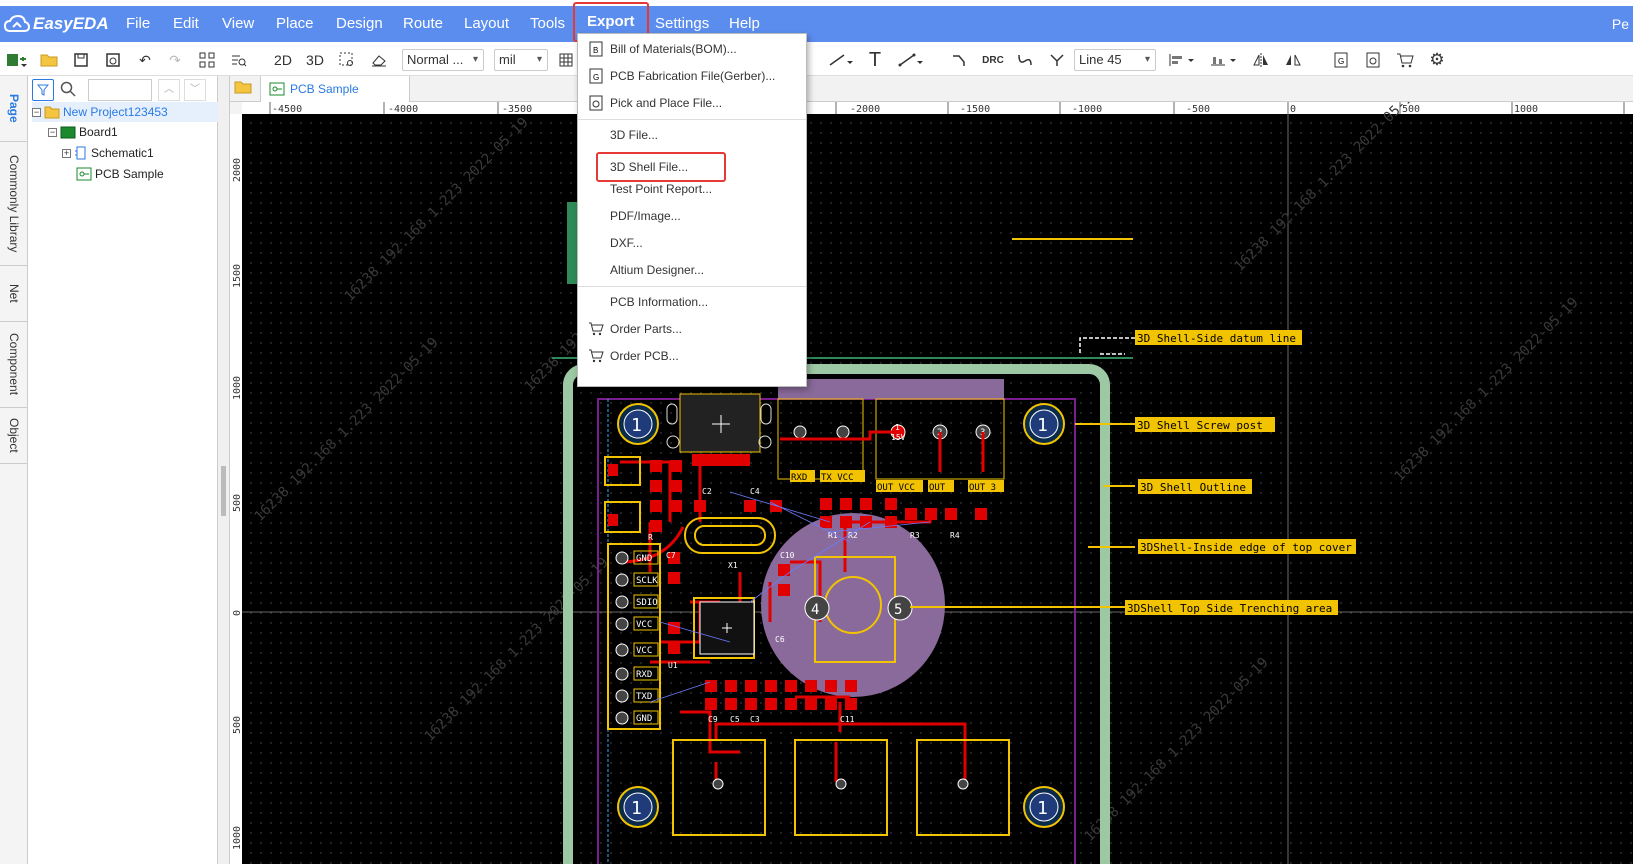 Image resolution: width=1633 pixels, height=864 pixels. Describe the element at coordinates (175, 60) in the screenshot. I see `redo-icon: ↷` at that location.